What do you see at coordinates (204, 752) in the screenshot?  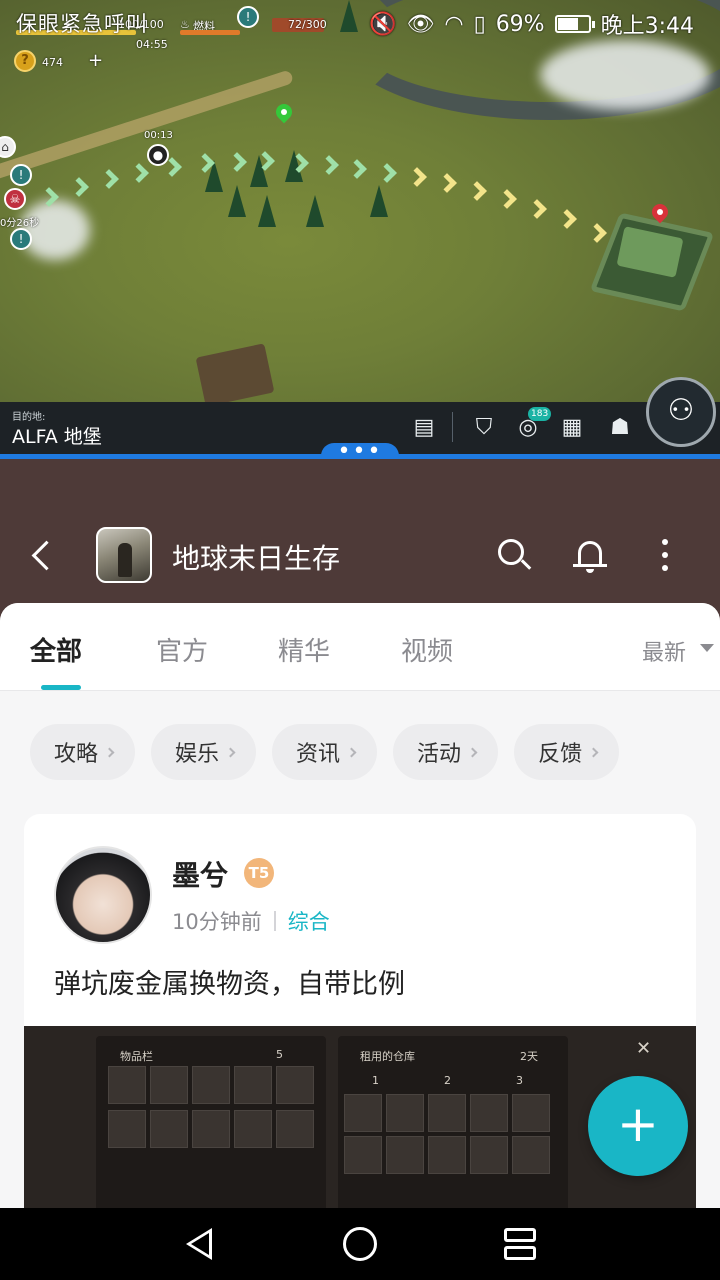 I see `chip-entertainment: 娱乐` at bounding box center [204, 752].